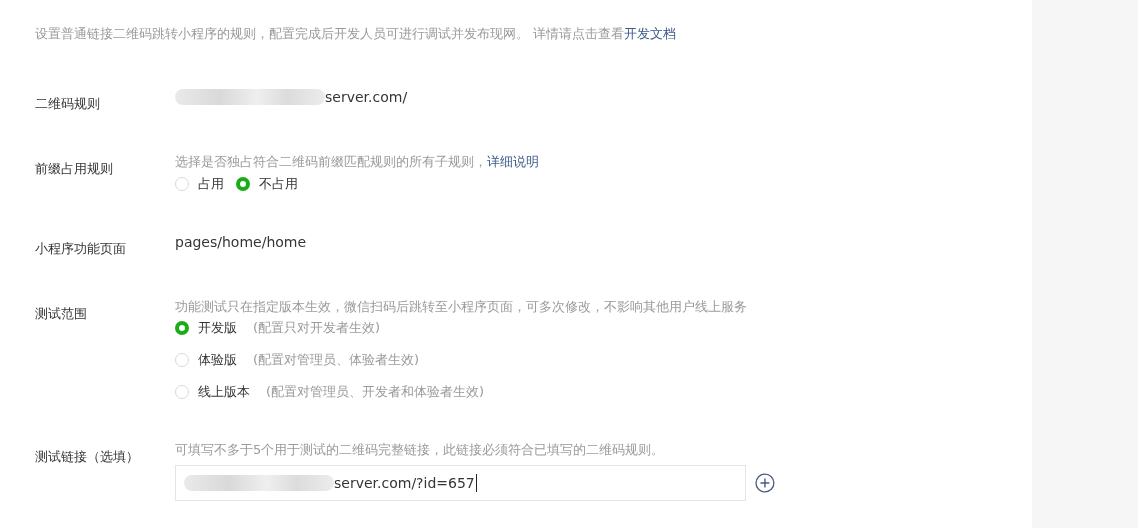  Describe the element at coordinates (317, 328) in the screenshot. I see `option-note: (配置只对开发者生效)` at that location.